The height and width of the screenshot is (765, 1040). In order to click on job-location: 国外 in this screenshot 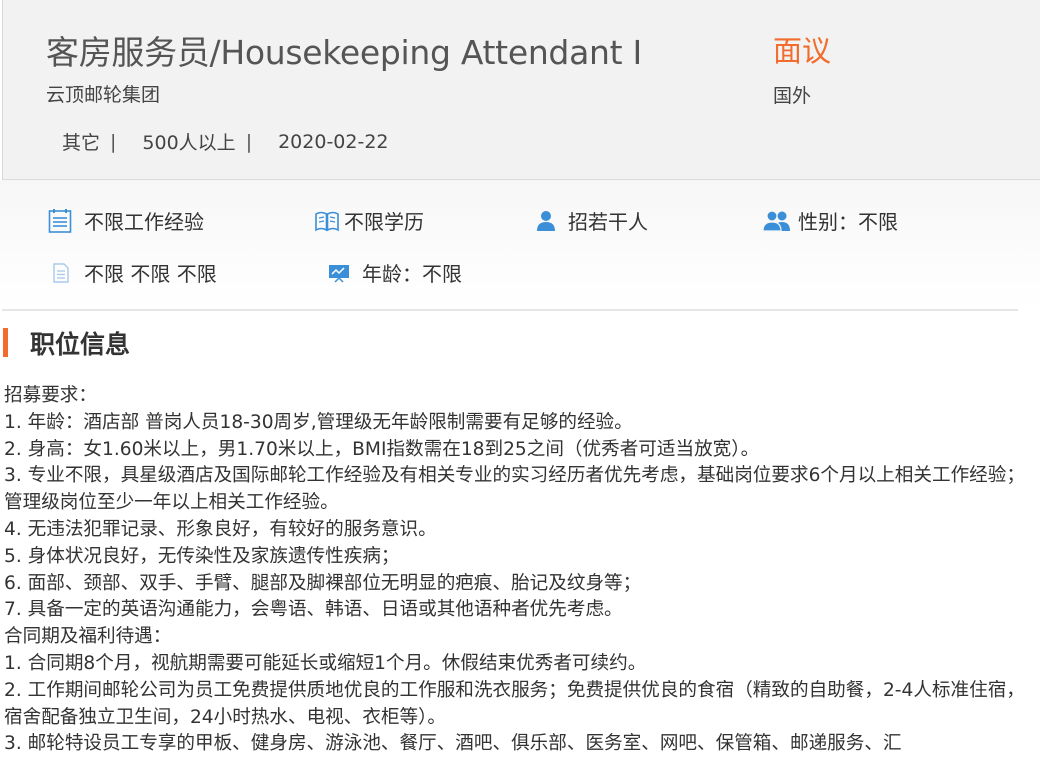, I will do `click(792, 96)`.